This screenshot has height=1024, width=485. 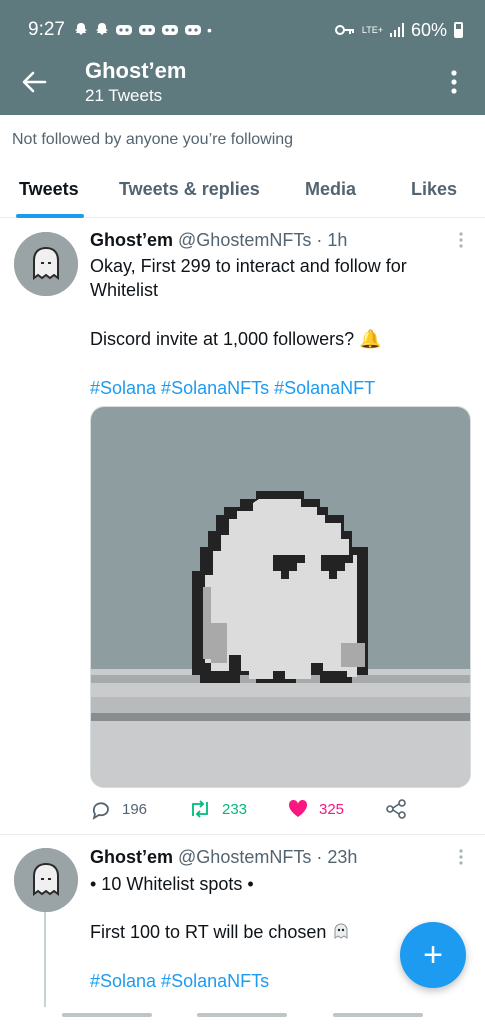 What do you see at coordinates (208, 932) in the screenshot?
I see `tweet-text: First 100 to RT will be chosen` at bounding box center [208, 932].